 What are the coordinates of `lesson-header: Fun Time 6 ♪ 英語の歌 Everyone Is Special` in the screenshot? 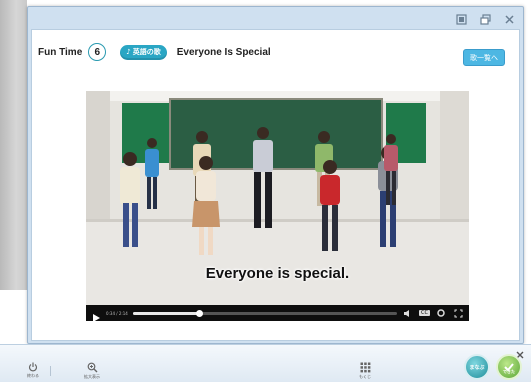 It's located at (154, 52).